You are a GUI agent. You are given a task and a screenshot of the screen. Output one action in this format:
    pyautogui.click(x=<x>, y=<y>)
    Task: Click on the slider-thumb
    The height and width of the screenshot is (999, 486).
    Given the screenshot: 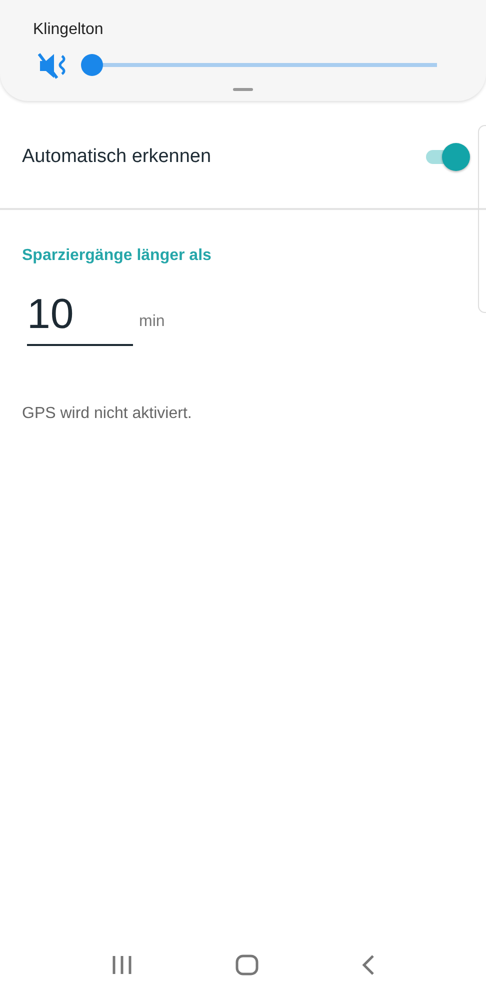 What is the action you would take?
    pyautogui.click(x=92, y=65)
    